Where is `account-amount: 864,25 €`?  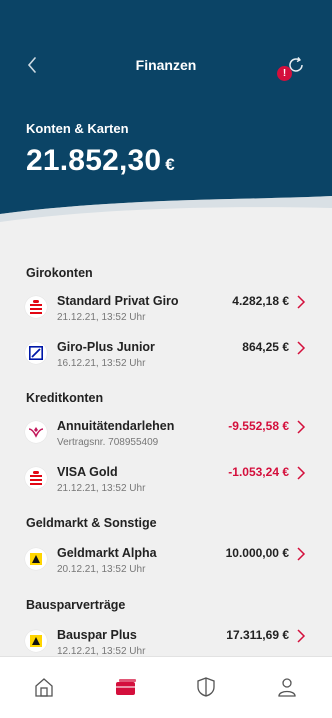 account-amount: 864,25 € is located at coordinates (265, 347).